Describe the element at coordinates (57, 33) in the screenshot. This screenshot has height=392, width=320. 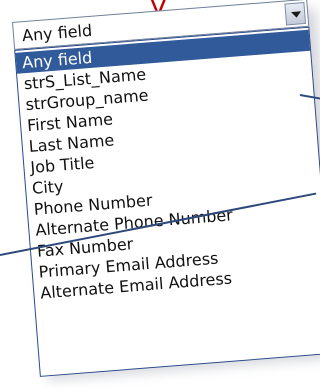
I see `select-current-value: Any field` at that location.